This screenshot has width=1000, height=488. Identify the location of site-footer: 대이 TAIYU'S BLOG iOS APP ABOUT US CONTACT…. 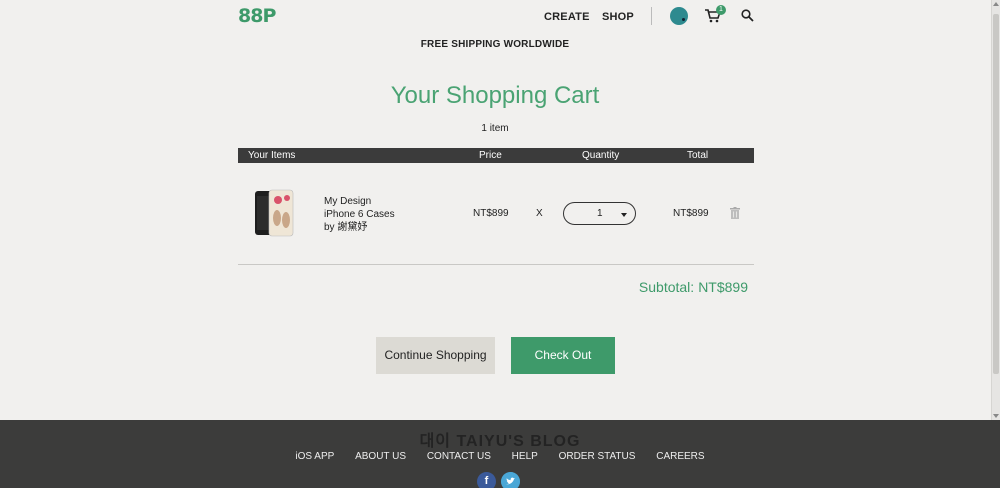
(500, 454).